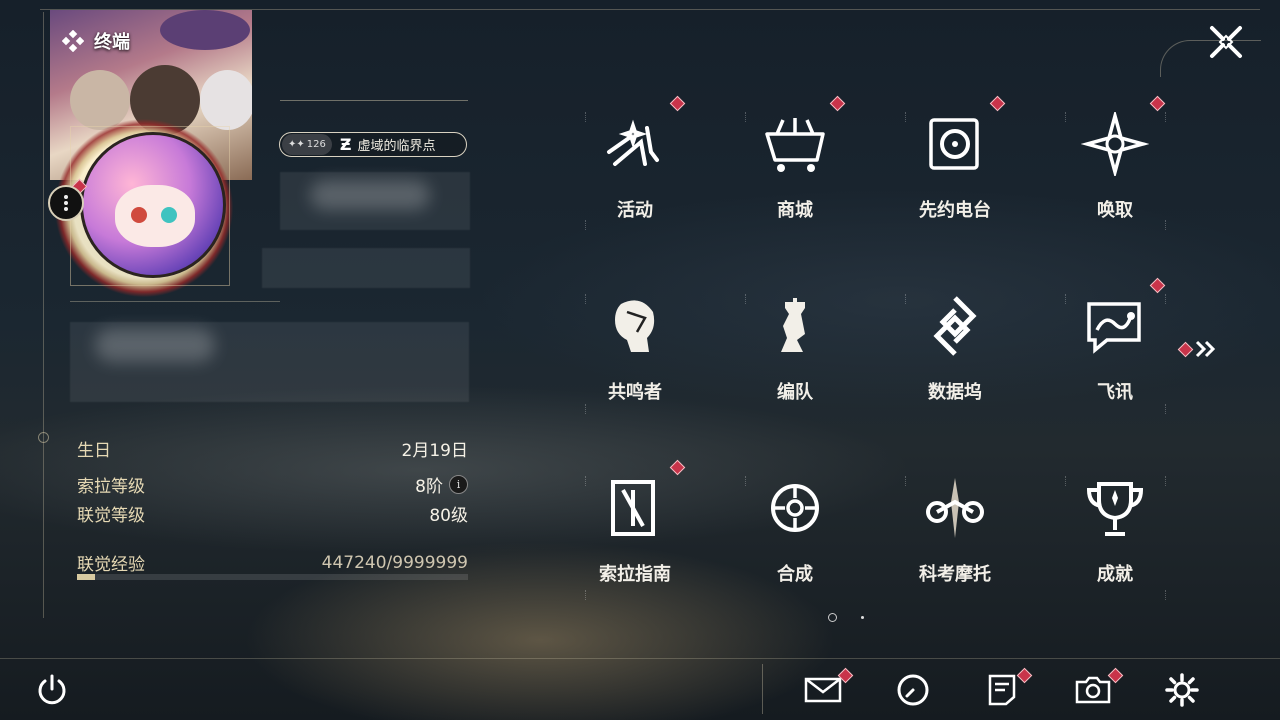 This screenshot has width=1280, height=720. I want to click on close-button, so click(1226, 42).